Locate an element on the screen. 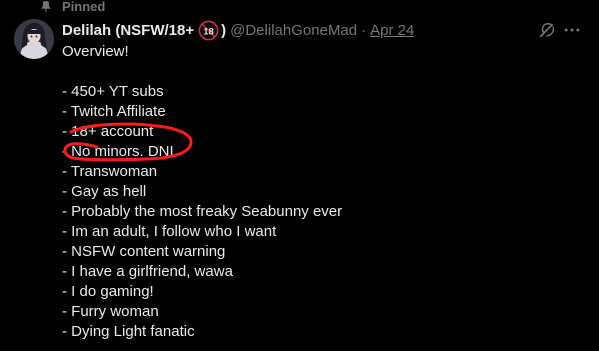  more-options-icon is located at coordinates (572, 30).